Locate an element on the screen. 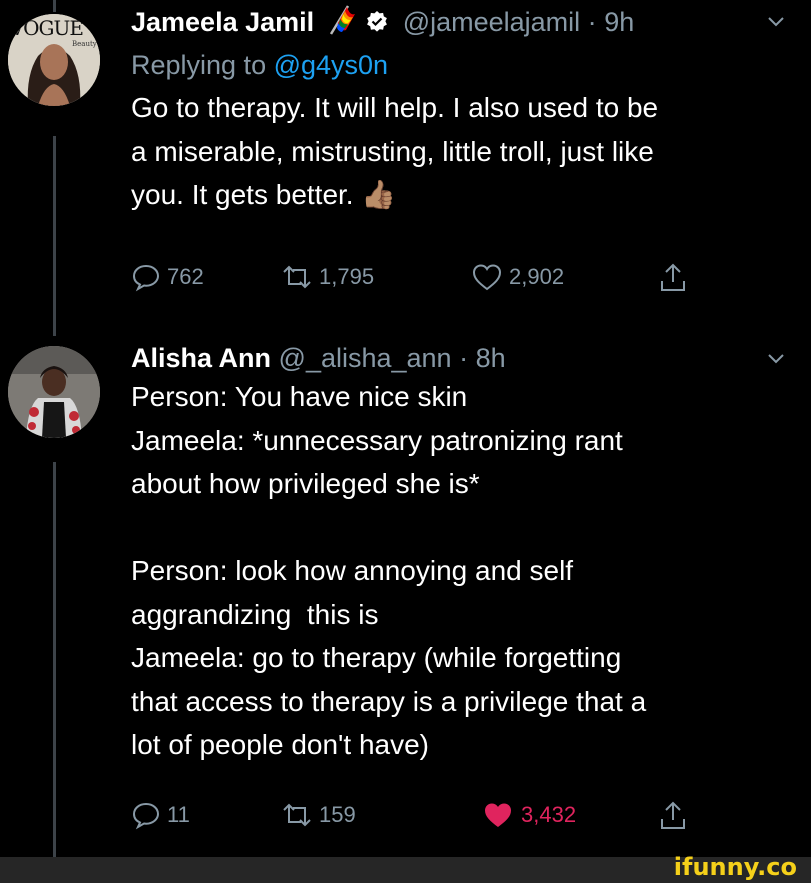 The image size is (811, 883). like-button: 2,902 is located at coordinates (517, 277).